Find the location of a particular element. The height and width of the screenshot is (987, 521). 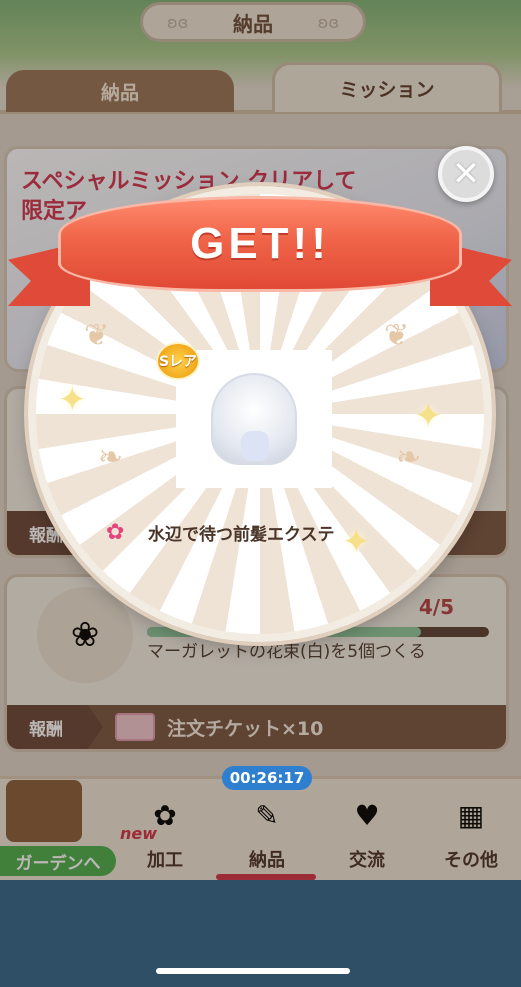

hair-extension-image is located at coordinates (254, 419).